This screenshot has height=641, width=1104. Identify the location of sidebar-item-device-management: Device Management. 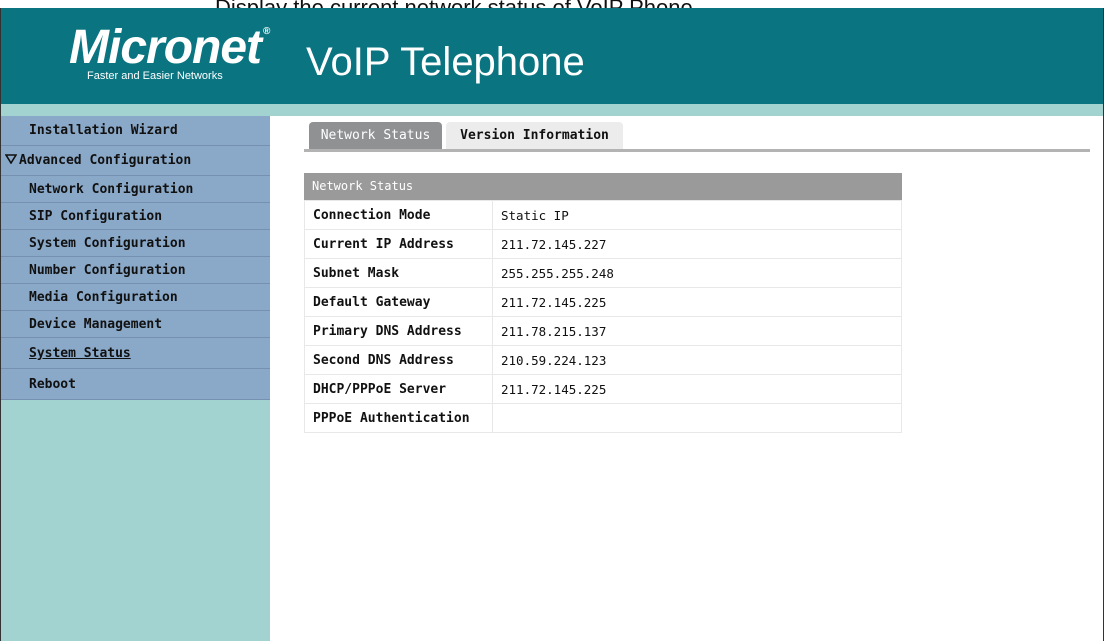
(135, 324).